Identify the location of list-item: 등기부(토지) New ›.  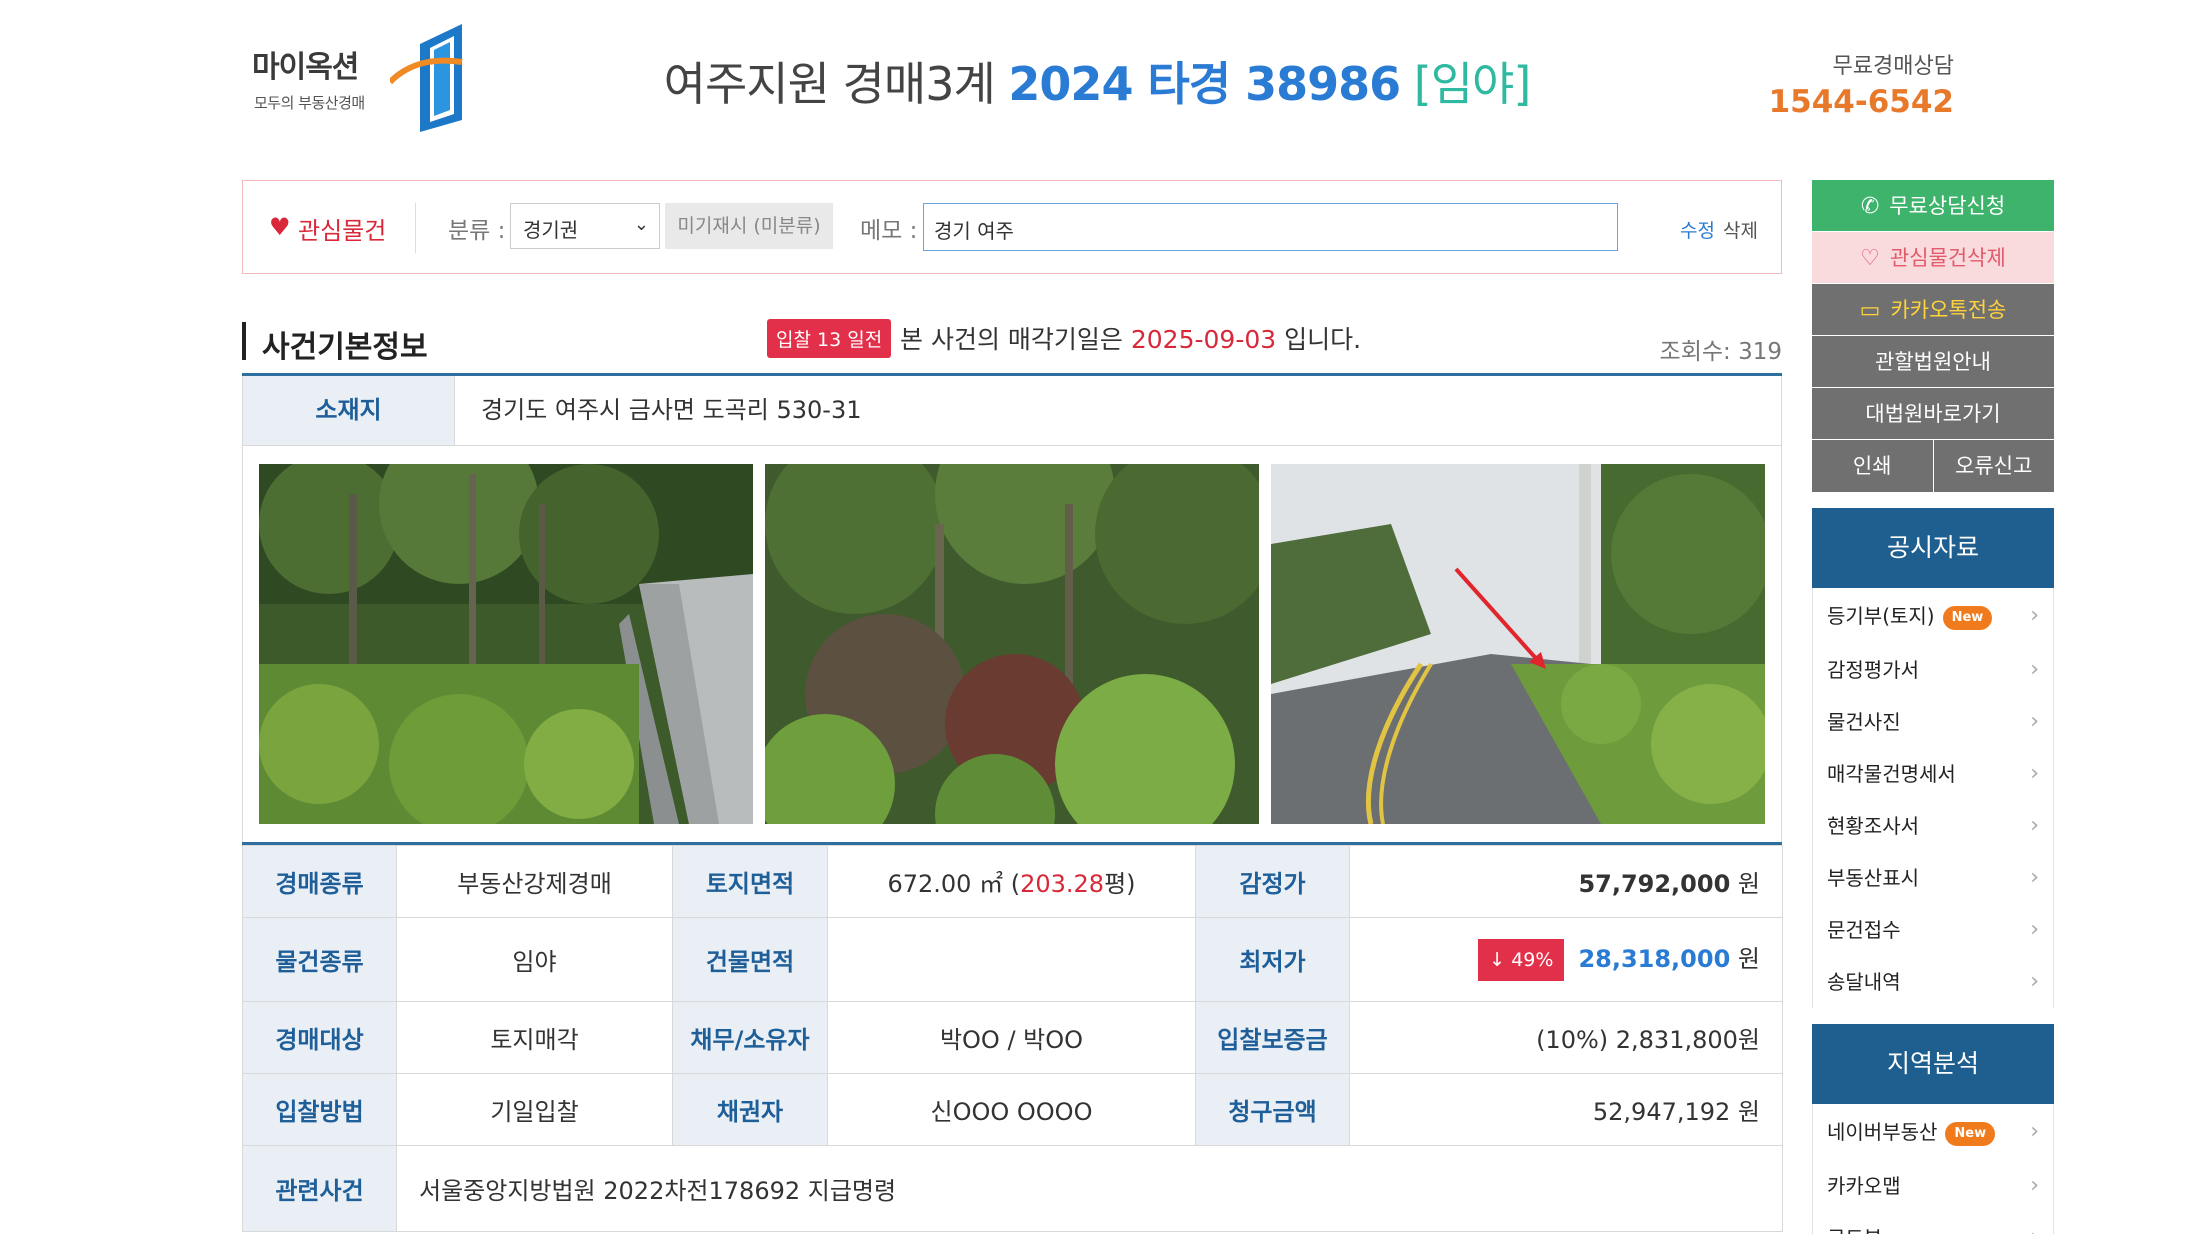
(1933, 616).